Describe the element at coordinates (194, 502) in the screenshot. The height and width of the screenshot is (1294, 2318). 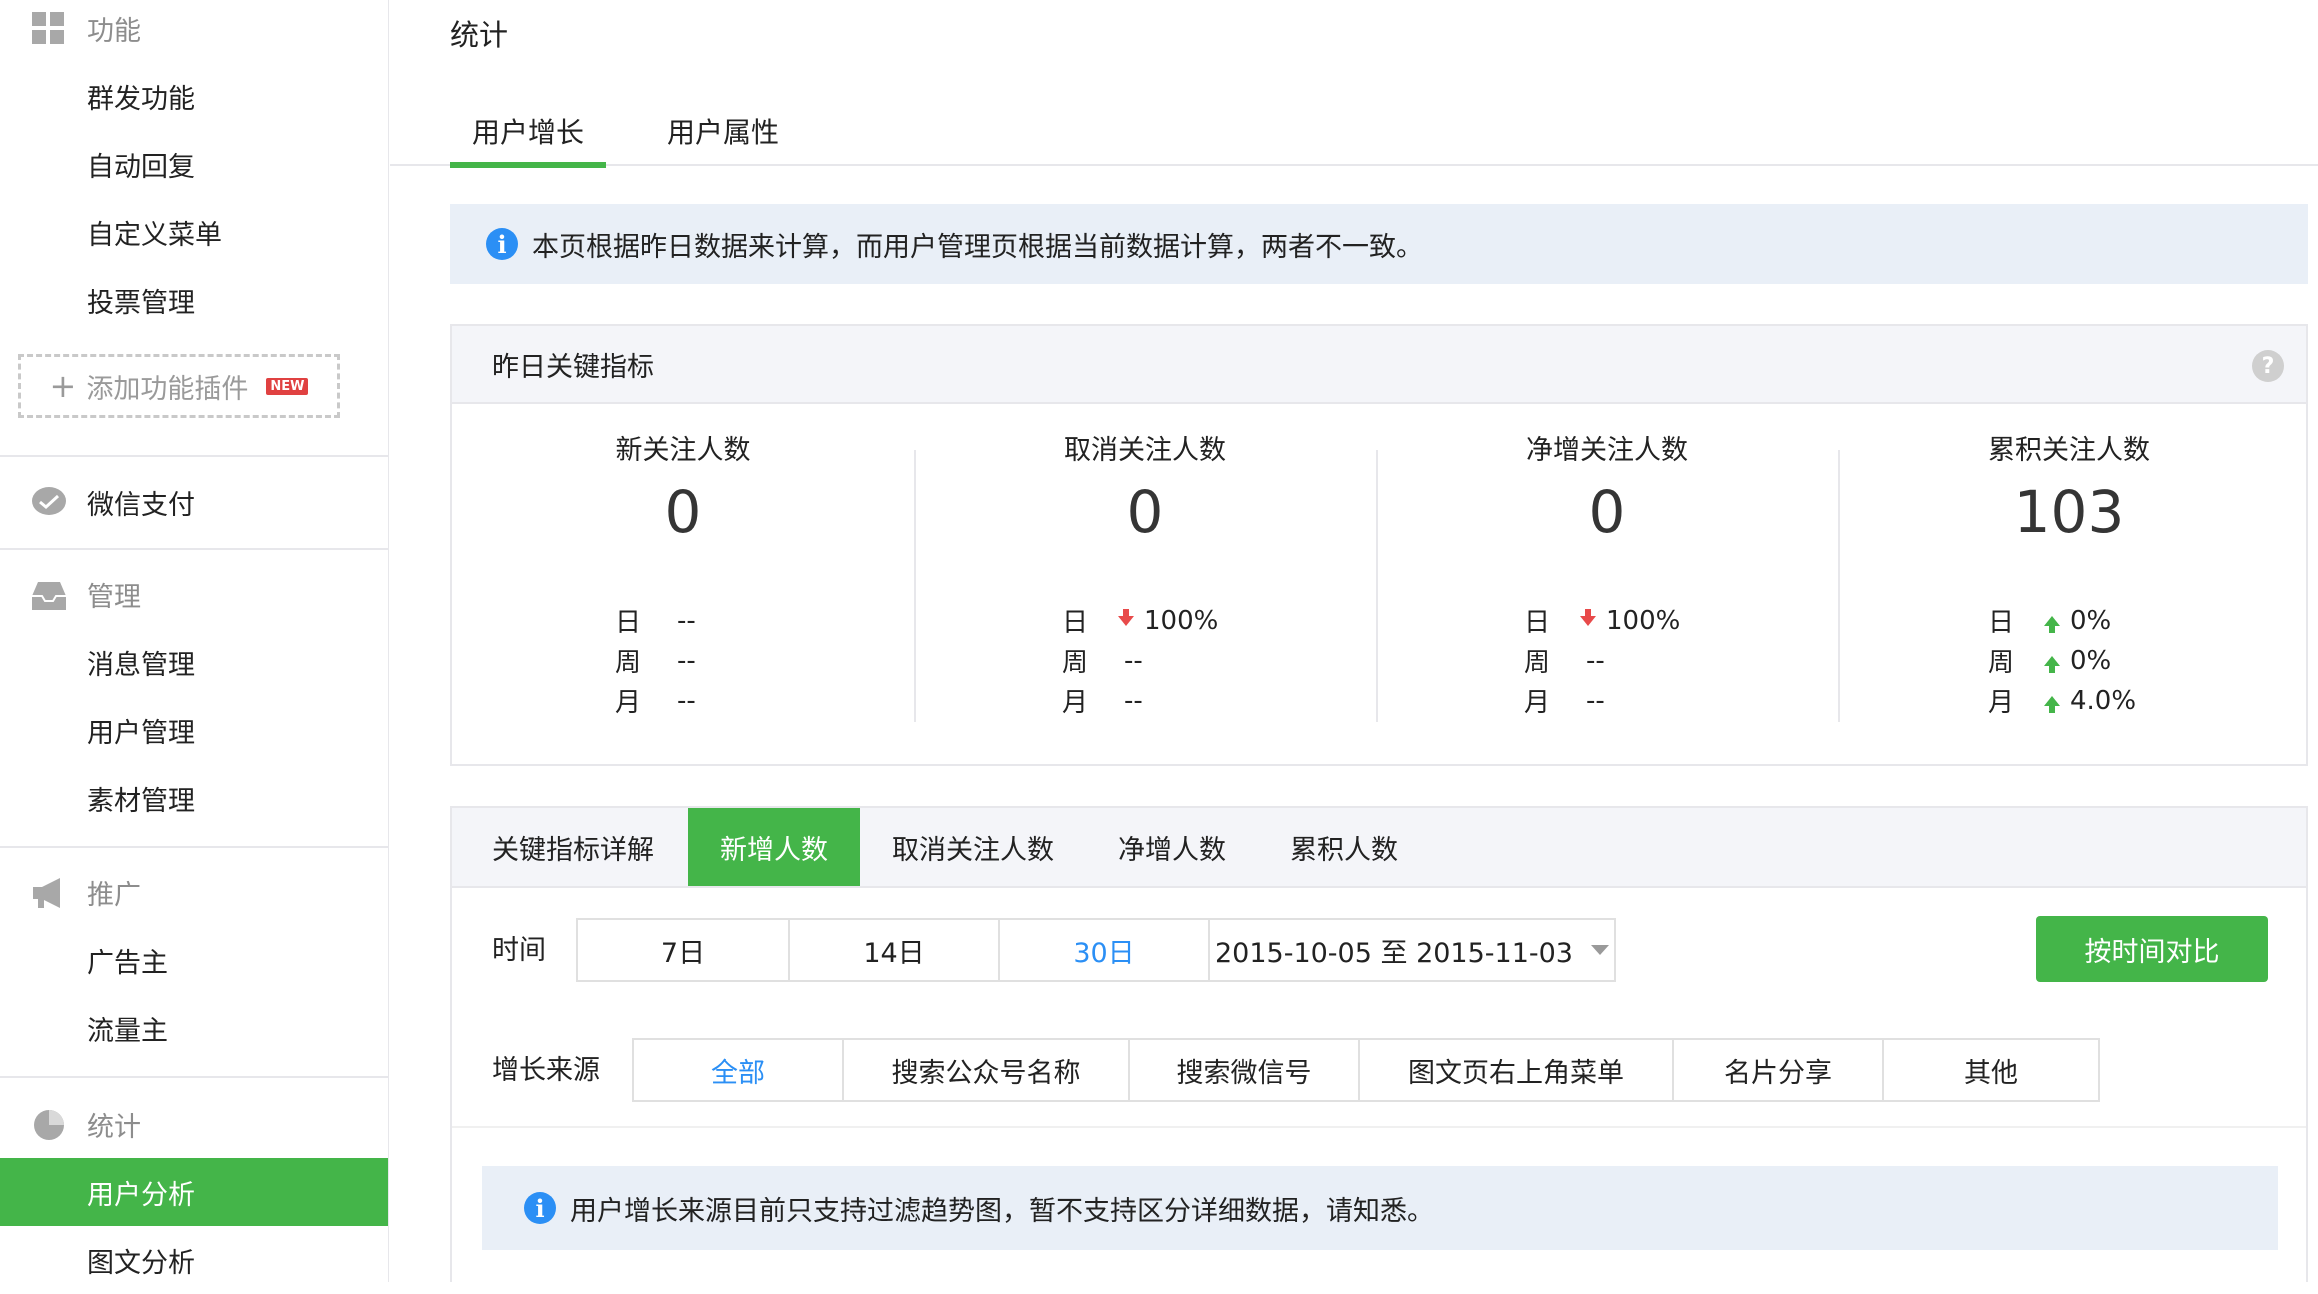
I see `sidebar-item-wechat-pay: 微信支付` at that location.